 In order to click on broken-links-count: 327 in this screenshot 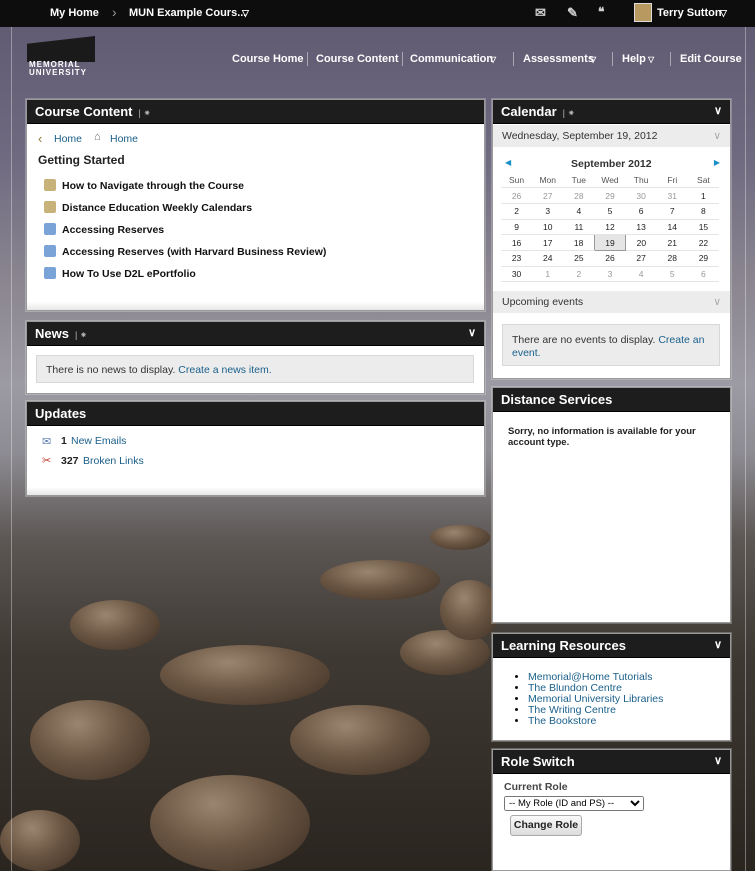, I will do `click(70, 461)`.